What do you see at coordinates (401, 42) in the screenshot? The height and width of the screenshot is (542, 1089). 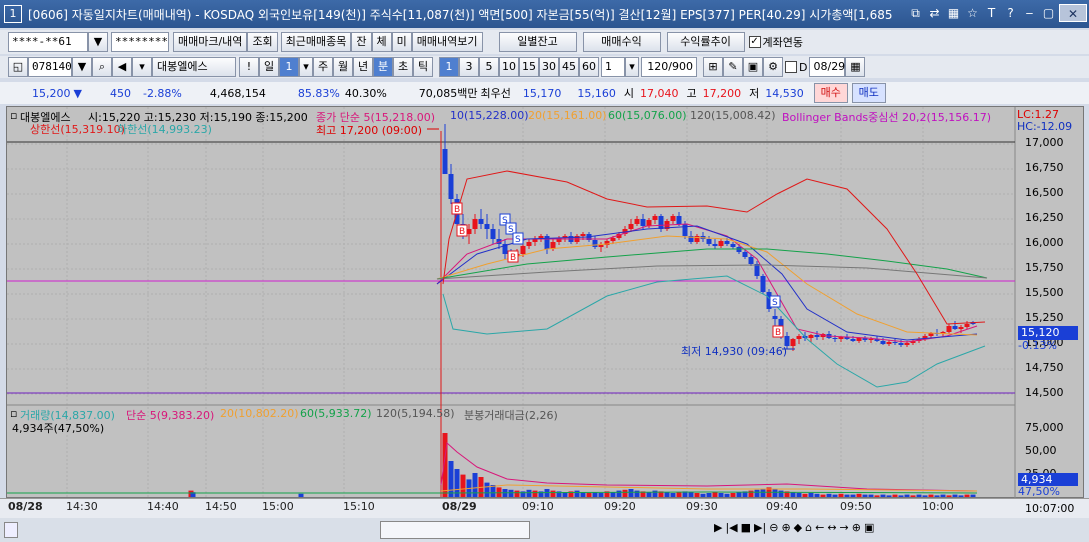 I see `unfilled-button: 미` at bounding box center [401, 42].